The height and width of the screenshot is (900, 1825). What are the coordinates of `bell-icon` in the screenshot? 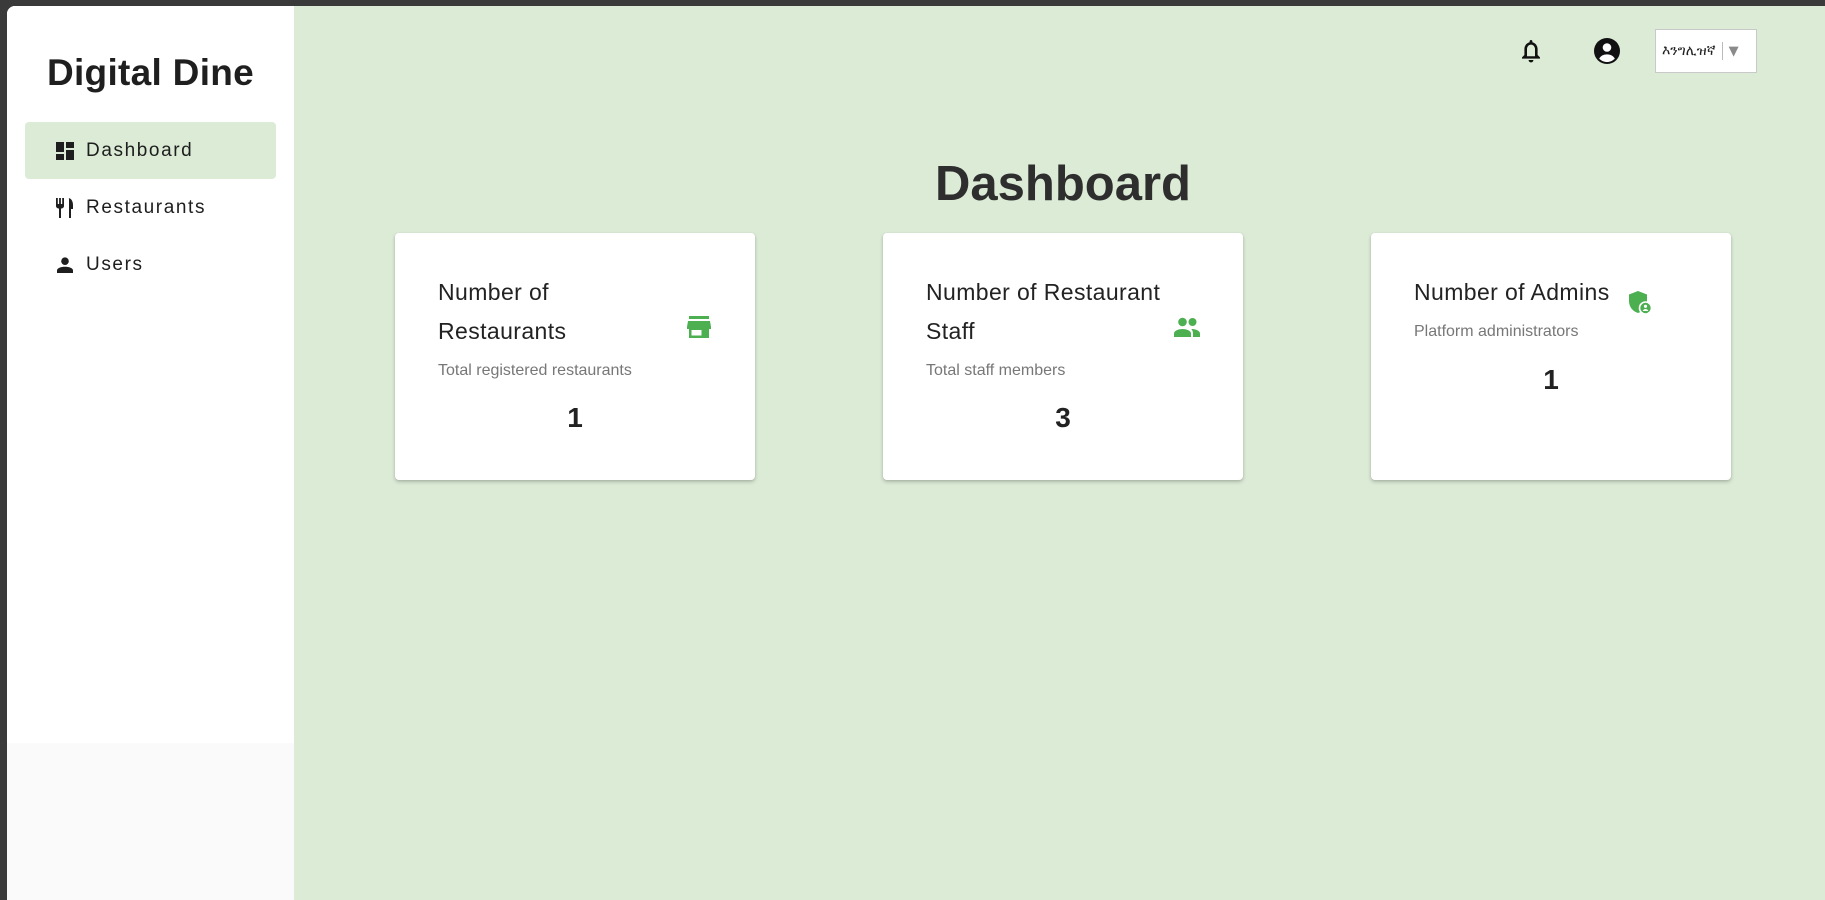 It's located at (1531, 51).